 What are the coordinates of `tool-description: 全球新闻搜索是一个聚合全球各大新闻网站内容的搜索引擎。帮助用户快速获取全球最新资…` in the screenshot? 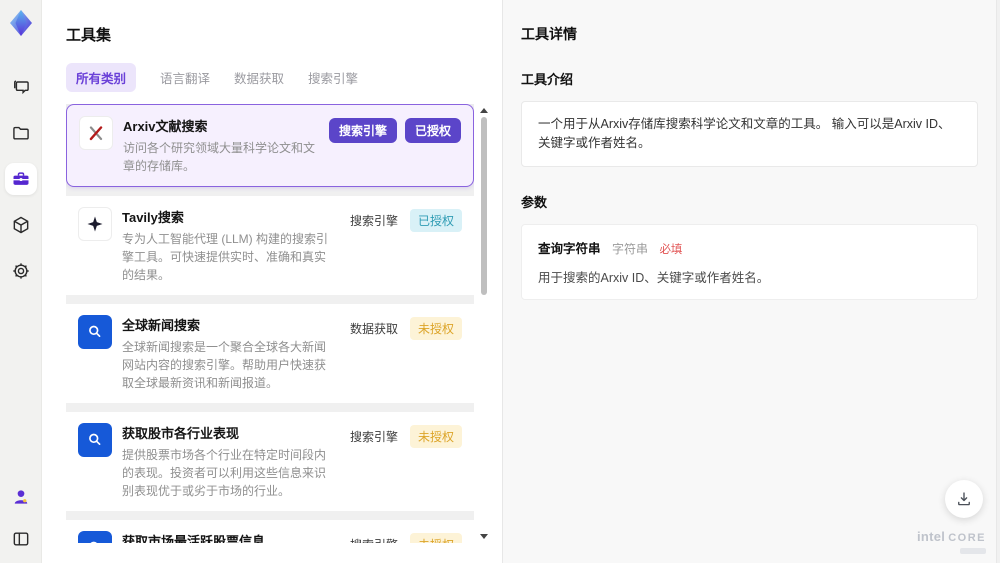 It's located at (224, 365).